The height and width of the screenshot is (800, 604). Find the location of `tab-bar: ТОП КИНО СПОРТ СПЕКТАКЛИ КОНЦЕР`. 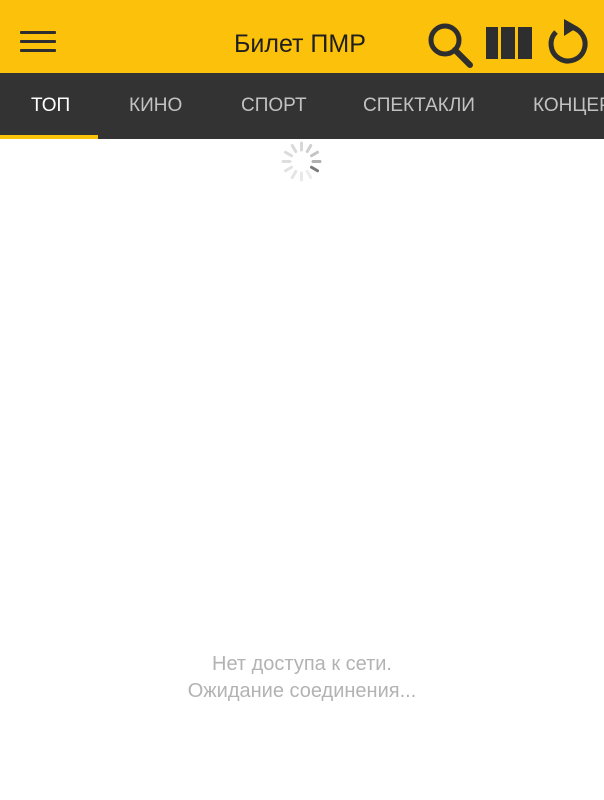

tab-bar: ТОП КИНО СПОРТ СПЕКТАКЛИ КОНЦЕР is located at coordinates (302, 106).